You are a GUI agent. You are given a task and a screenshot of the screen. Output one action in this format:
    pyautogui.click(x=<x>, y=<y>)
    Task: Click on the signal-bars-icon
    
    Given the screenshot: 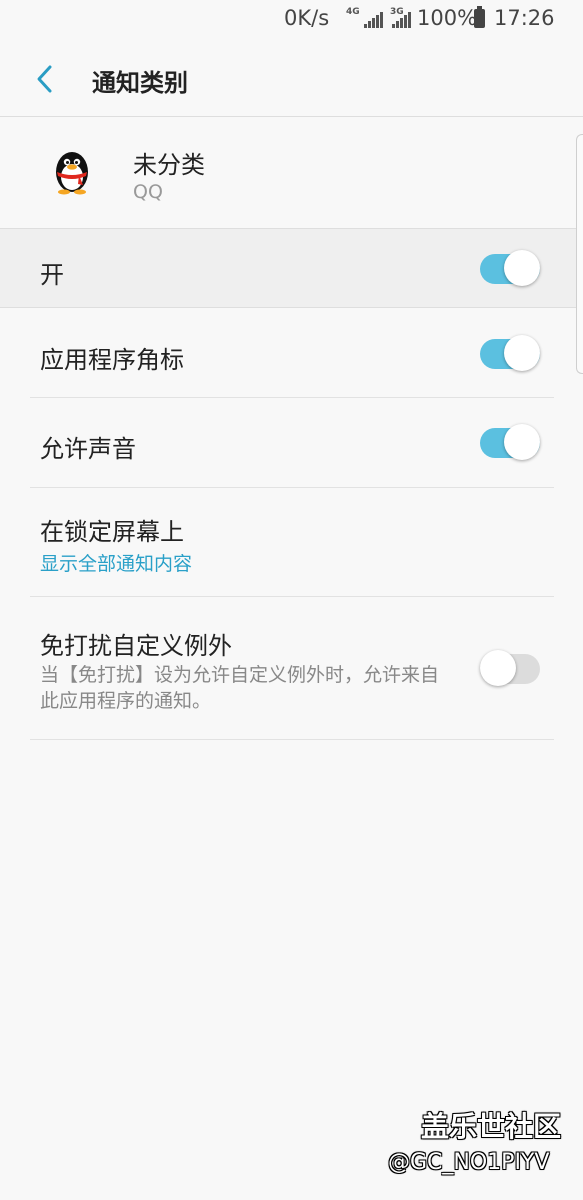 What is the action you would take?
    pyautogui.click(x=373, y=20)
    